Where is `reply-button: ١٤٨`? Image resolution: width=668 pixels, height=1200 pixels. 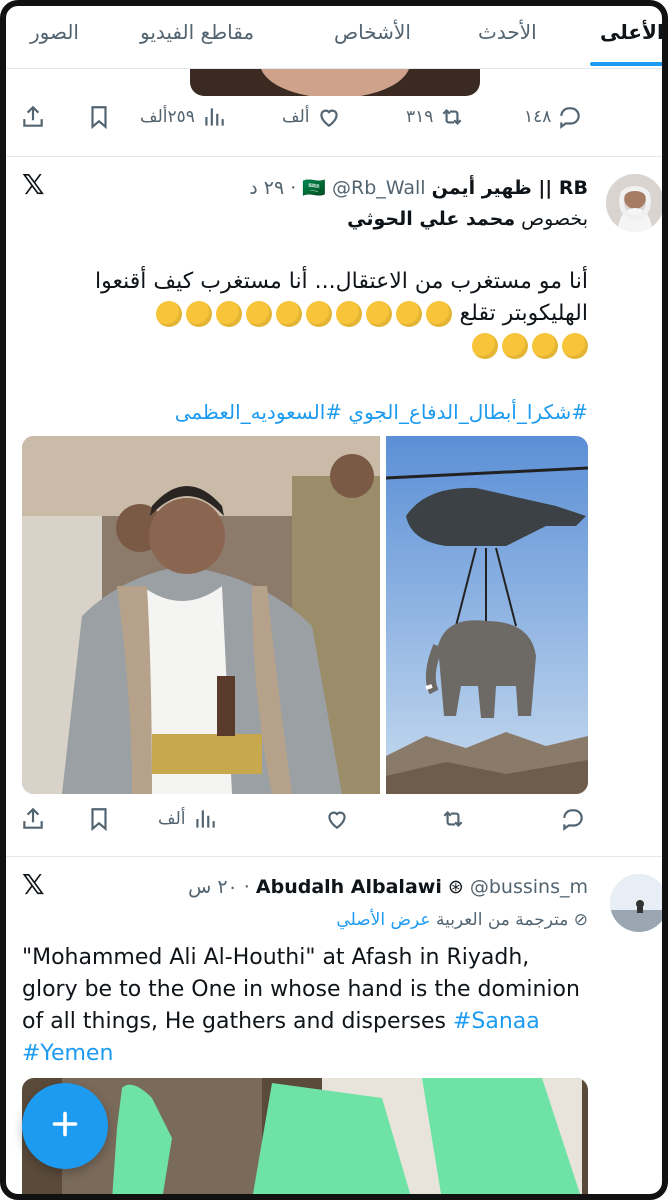
reply-button: ١٤٨ is located at coordinates (553, 117).